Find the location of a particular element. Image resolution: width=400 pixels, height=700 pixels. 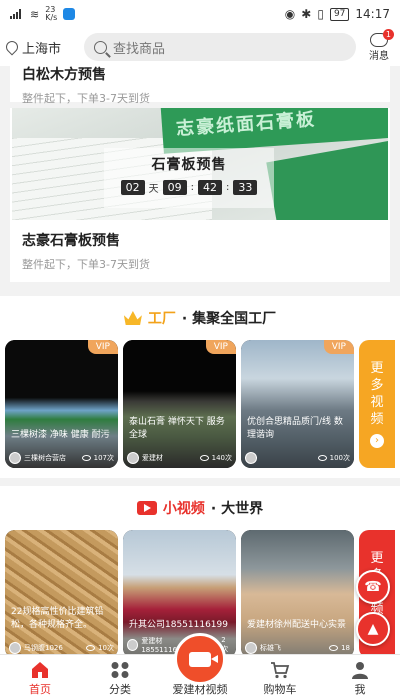

tab-me: 我 is located at coordinates (360, 677).